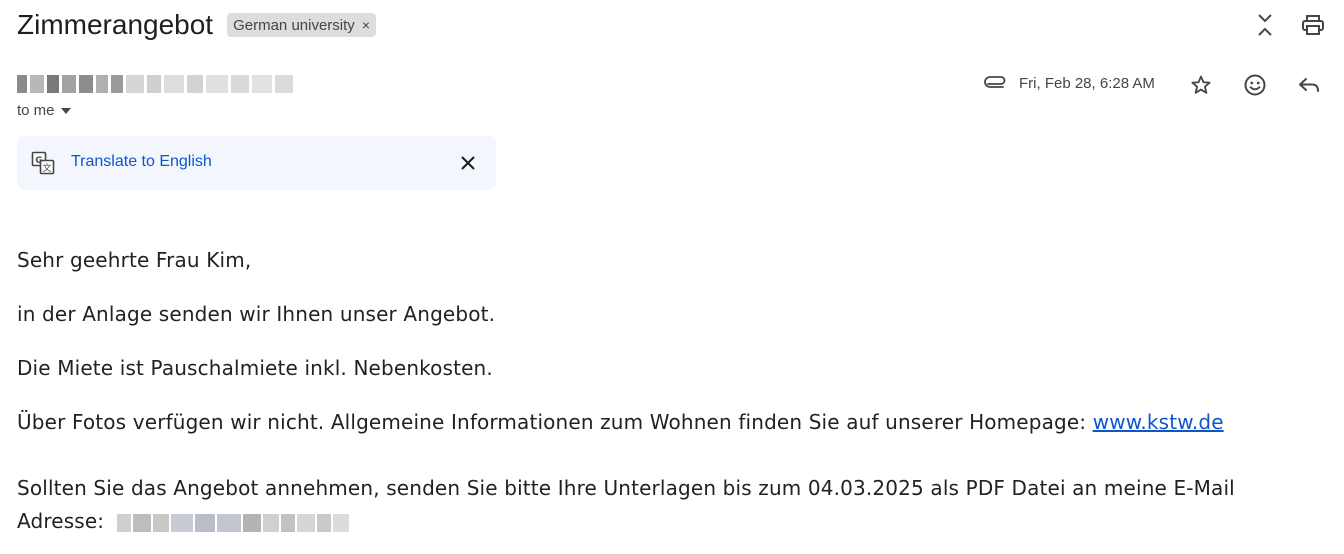 The width and height of the screenshot is (1344, 554). I want to click on svg-text: 文, so click(46, 168).